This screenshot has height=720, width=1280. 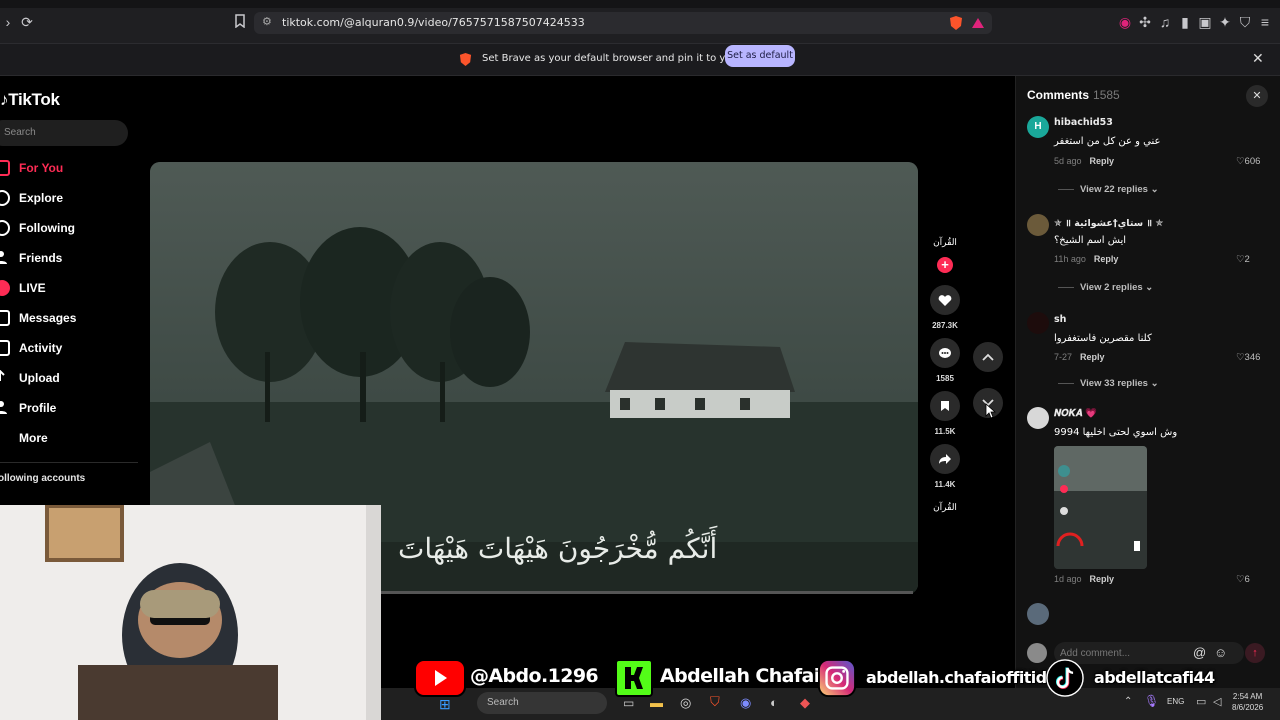 What do you see at coordinates (1252, 357) in the screenshot?
I see `comment-like-count: 346` at bounding box center [1252, 357].